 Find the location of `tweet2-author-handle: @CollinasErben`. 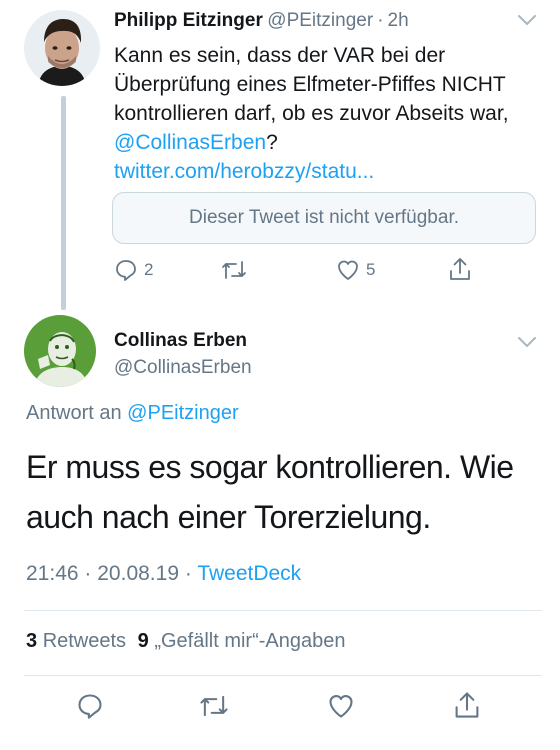

tweet2-author-handle: @CollinasErben is located at coordinates (183, 368).